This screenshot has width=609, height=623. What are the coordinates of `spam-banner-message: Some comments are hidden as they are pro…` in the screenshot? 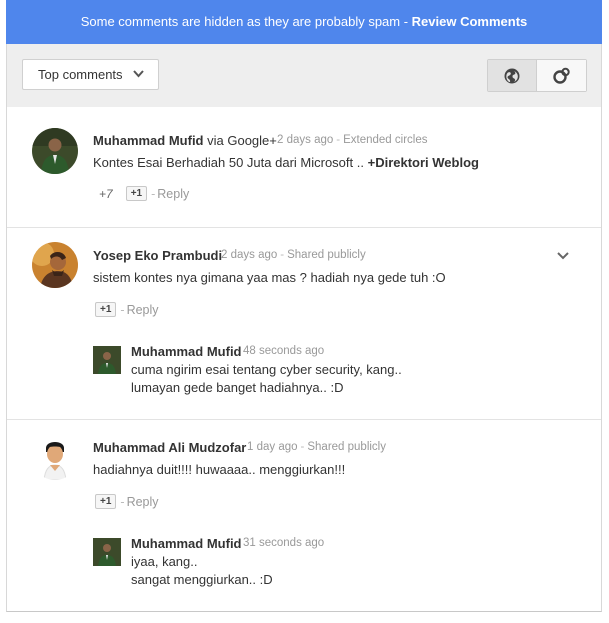 It's located at (246, 21).